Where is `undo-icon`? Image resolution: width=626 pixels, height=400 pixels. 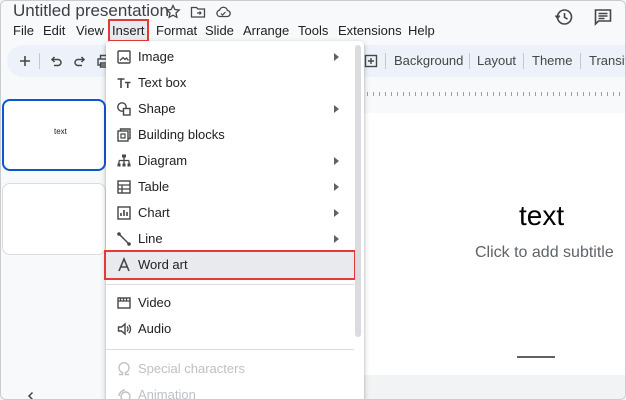
undo-icon is located at coordinates (56, 61).